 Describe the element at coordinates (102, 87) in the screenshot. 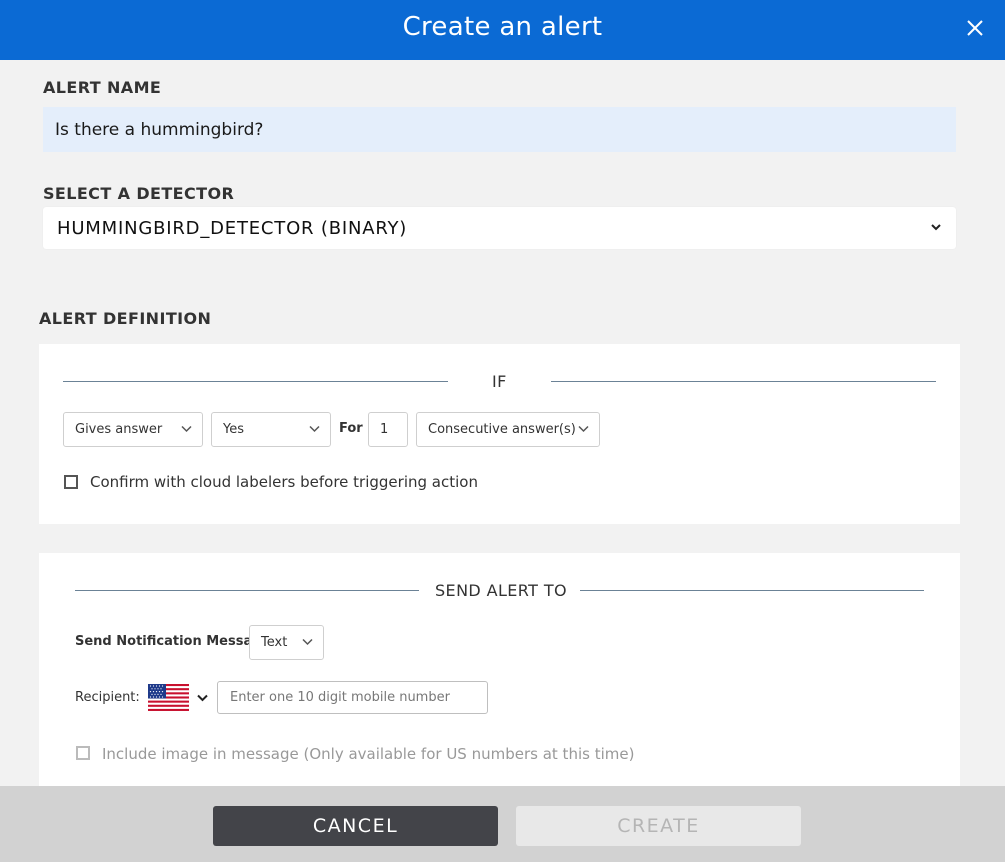

I see `alert-name-label: ALERT NAME` at that location.